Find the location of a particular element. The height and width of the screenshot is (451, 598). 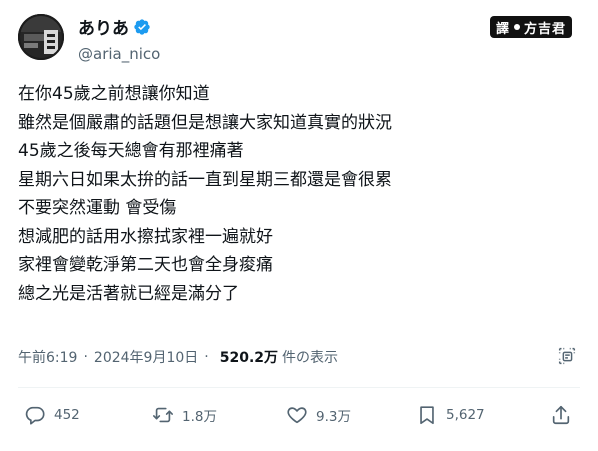

tweet-line: 雖然是個嚴肅的話題但是想讓大家知道真實的狀況 is located at coordinates (205, 122).